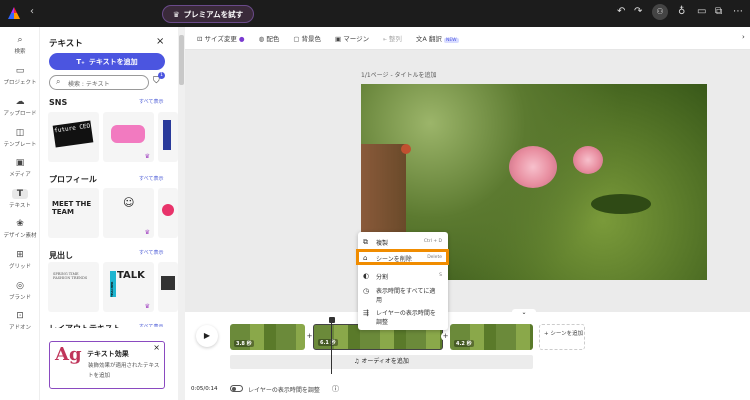  Describe the element at coordinates (181, 60) in the screenshot. I see `scrollbar-thumb` at that location.